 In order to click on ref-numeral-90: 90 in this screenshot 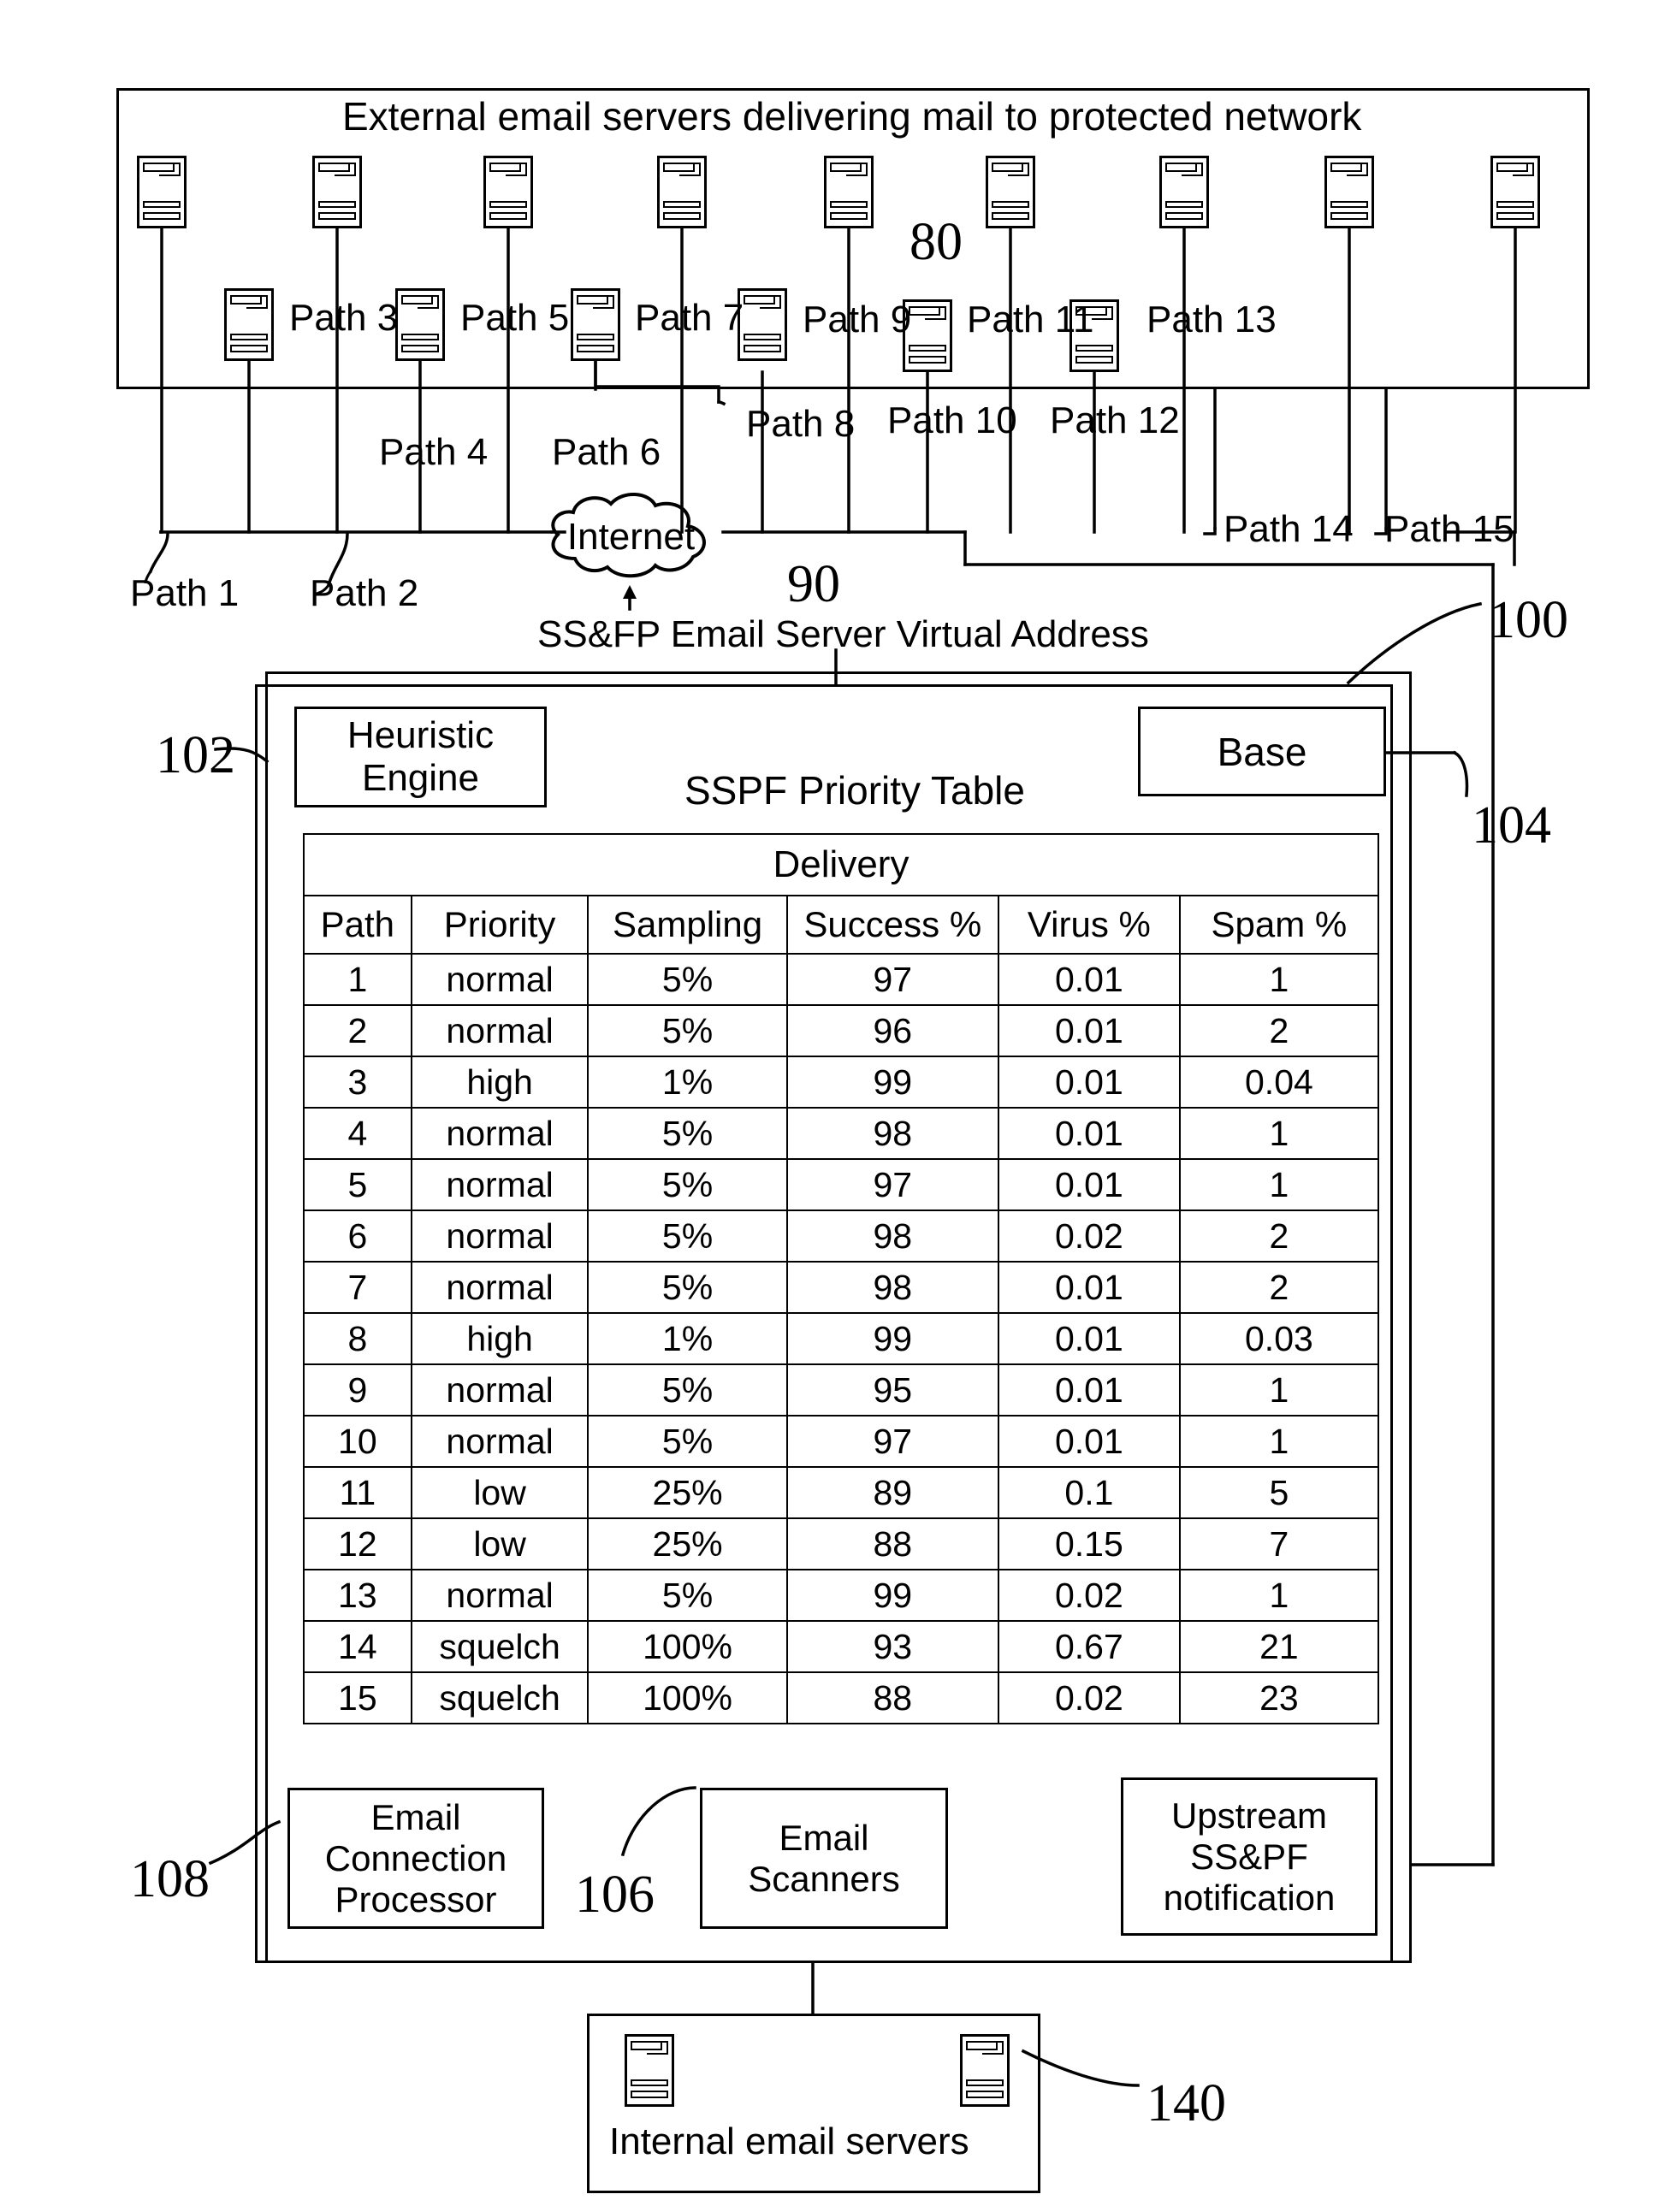, I will do `click(813, 584)`.